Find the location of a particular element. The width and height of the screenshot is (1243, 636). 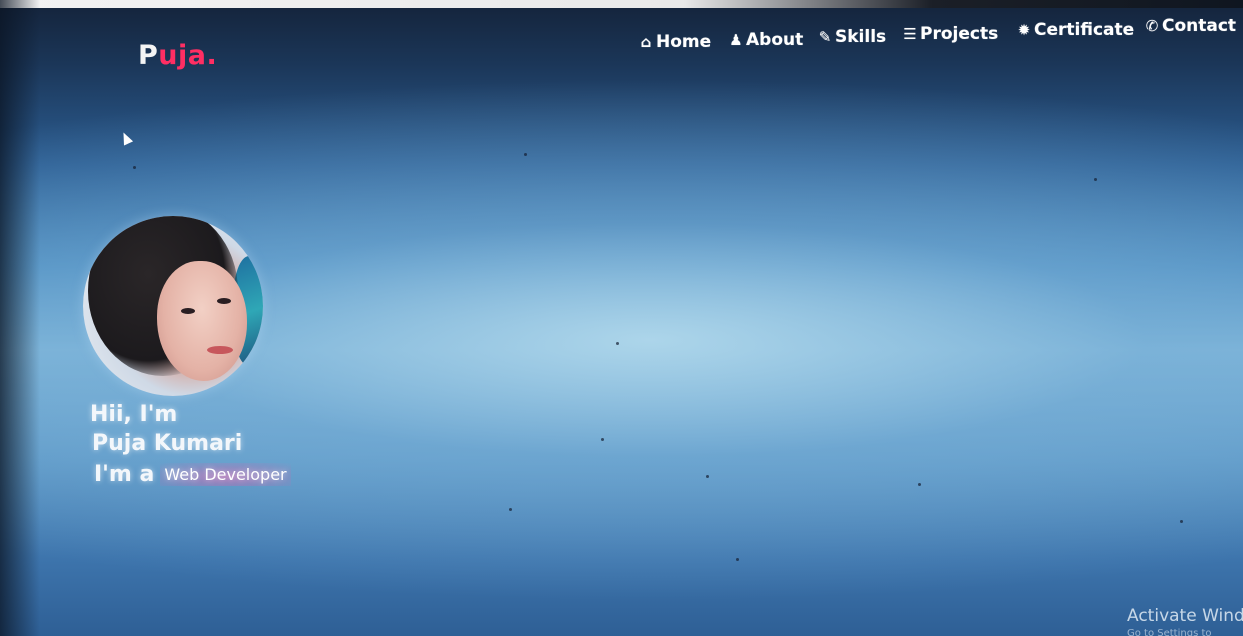

wrench-icon: ✎ is located at coordinates (825, 37).